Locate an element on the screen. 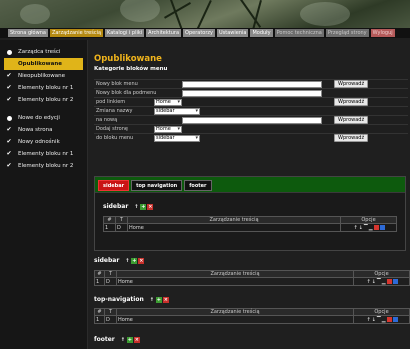 The width and height of the screenshot is (410, 349). sidebar-group-new-edit: Nowe do edycji is located at coordinates (43, 118).